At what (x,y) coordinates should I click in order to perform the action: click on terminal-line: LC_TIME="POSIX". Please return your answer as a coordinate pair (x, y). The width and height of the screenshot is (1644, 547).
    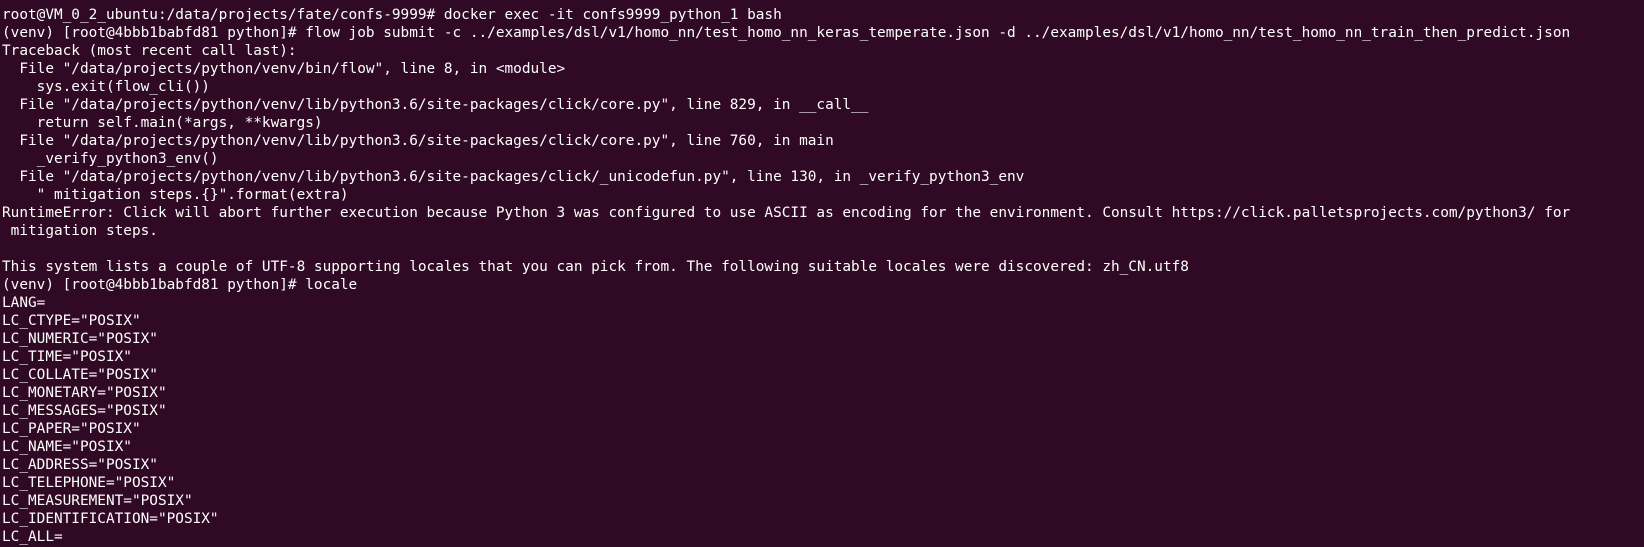
    Looking at the image, I should click on (67, 357).